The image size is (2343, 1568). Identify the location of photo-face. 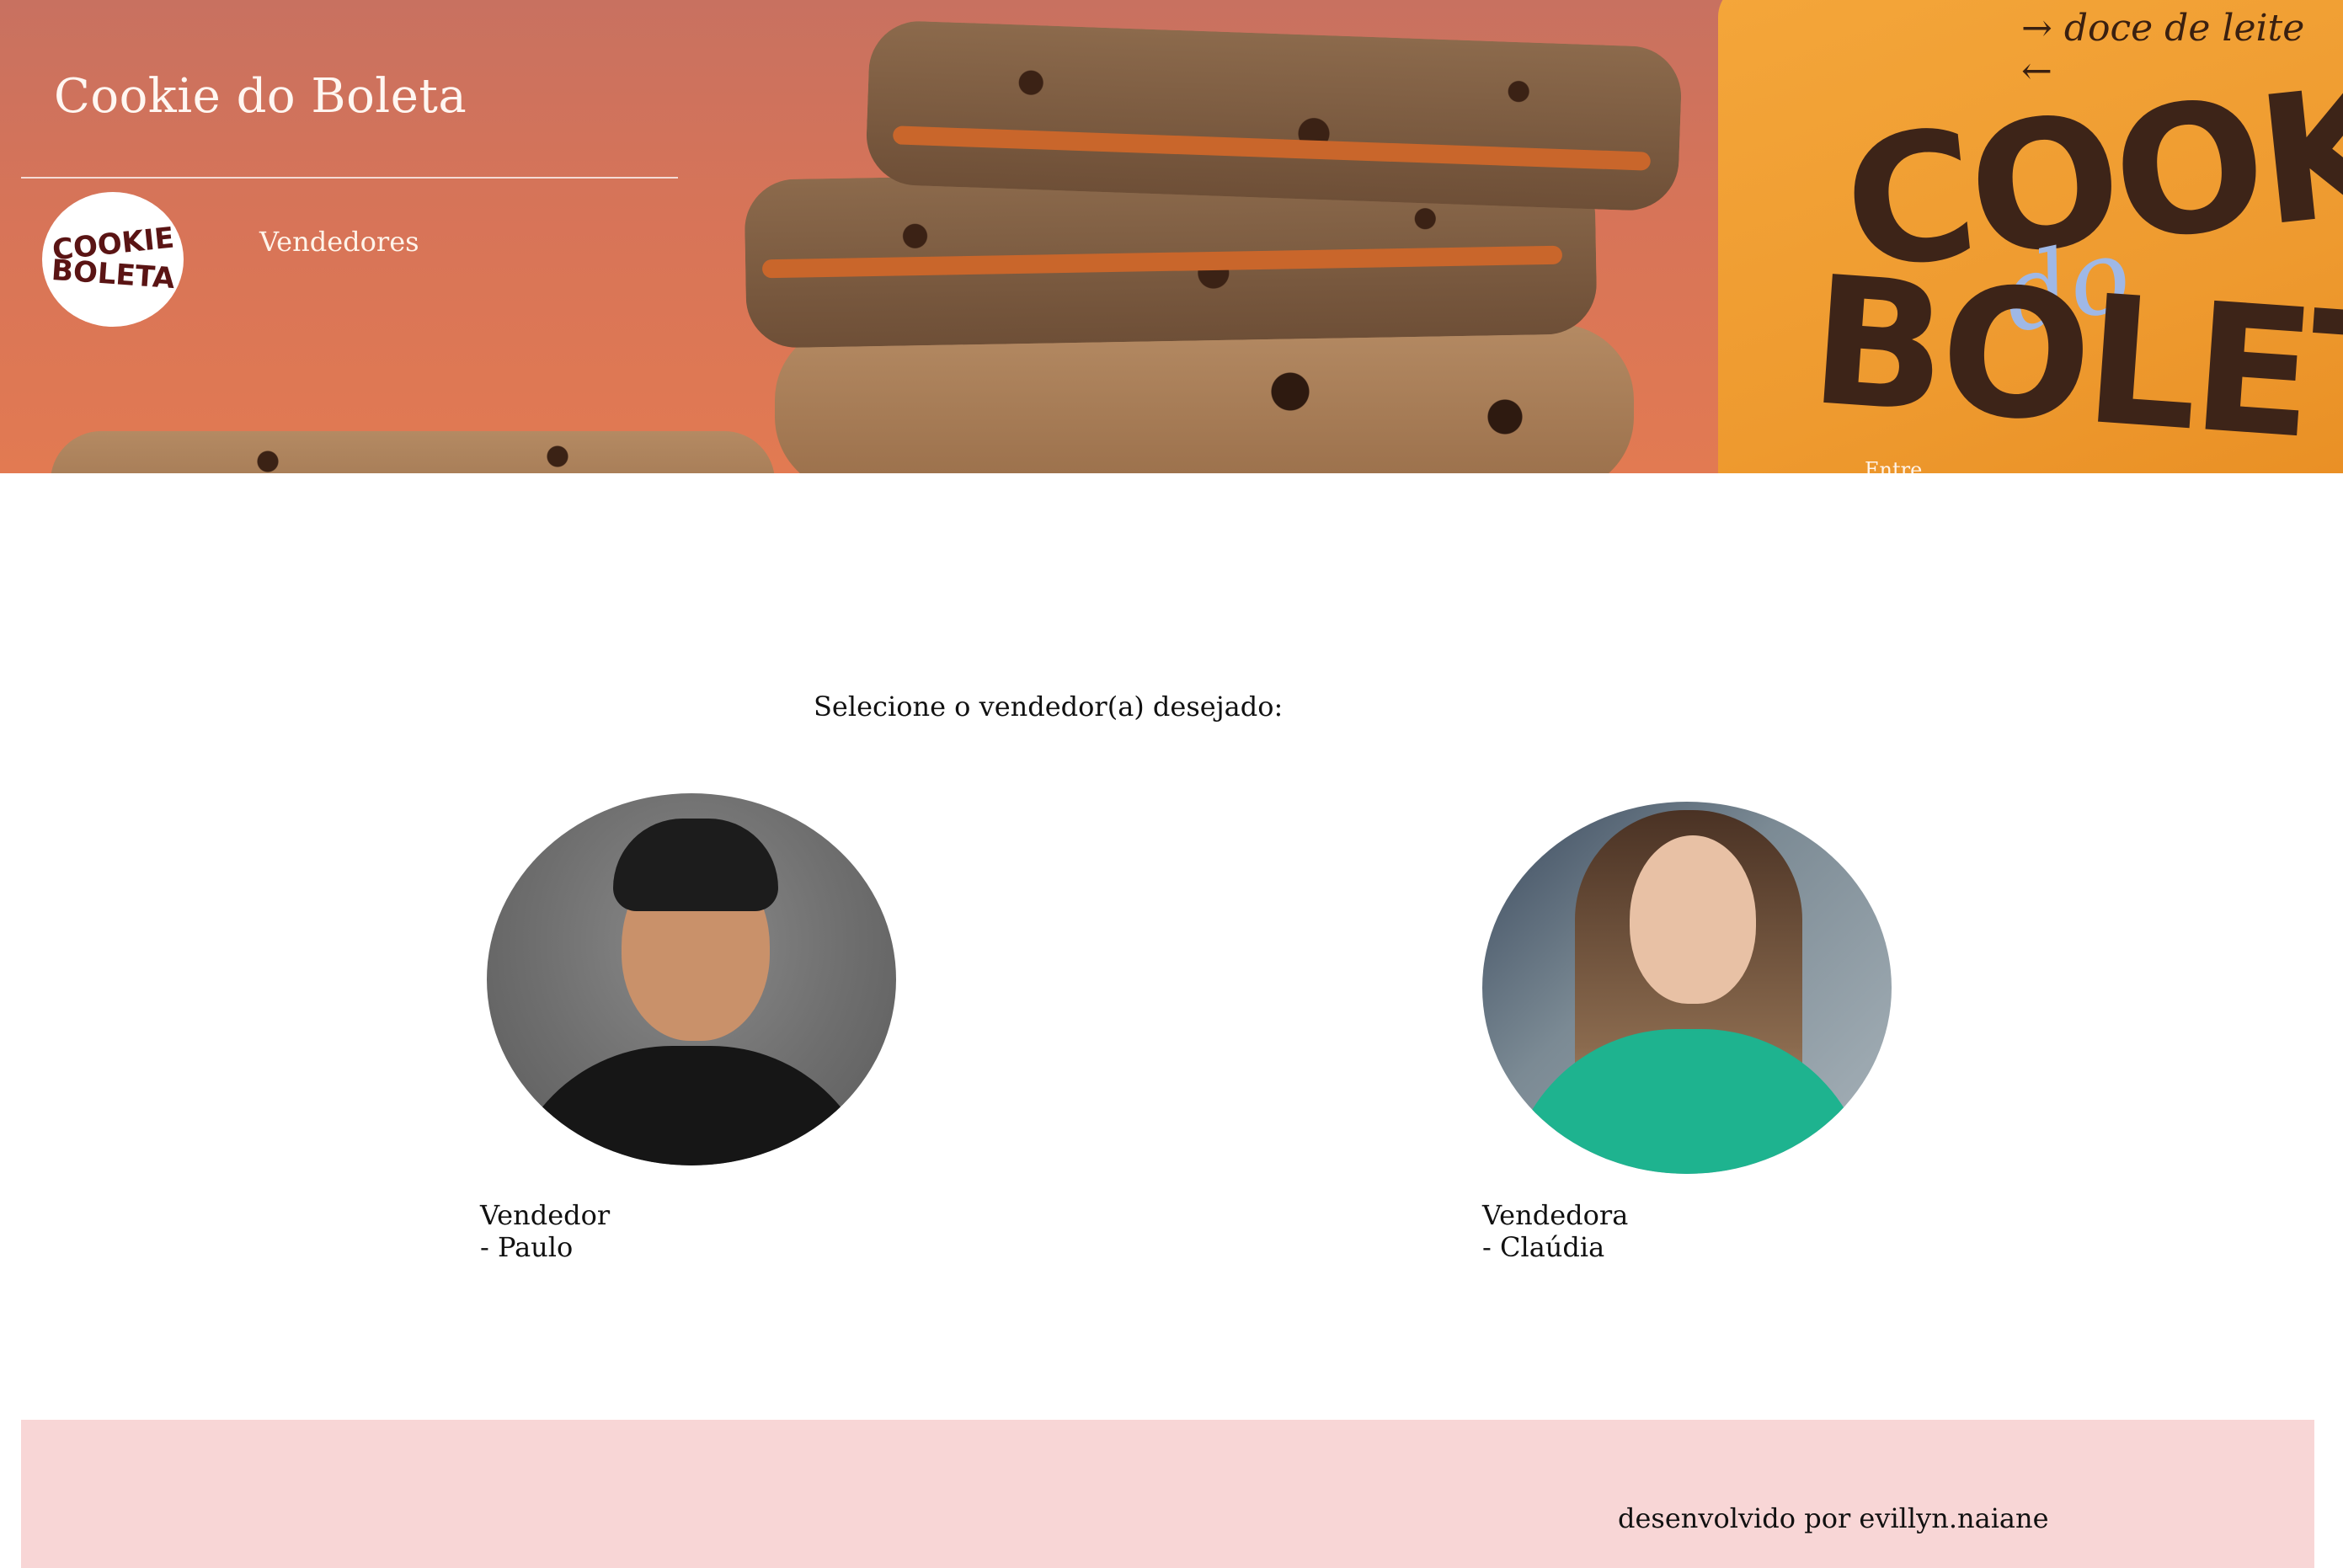
(1693, 919).